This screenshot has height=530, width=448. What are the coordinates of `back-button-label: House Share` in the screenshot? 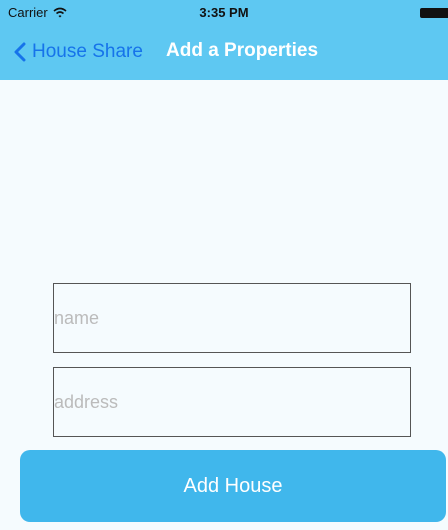 It's located at (87, 51).